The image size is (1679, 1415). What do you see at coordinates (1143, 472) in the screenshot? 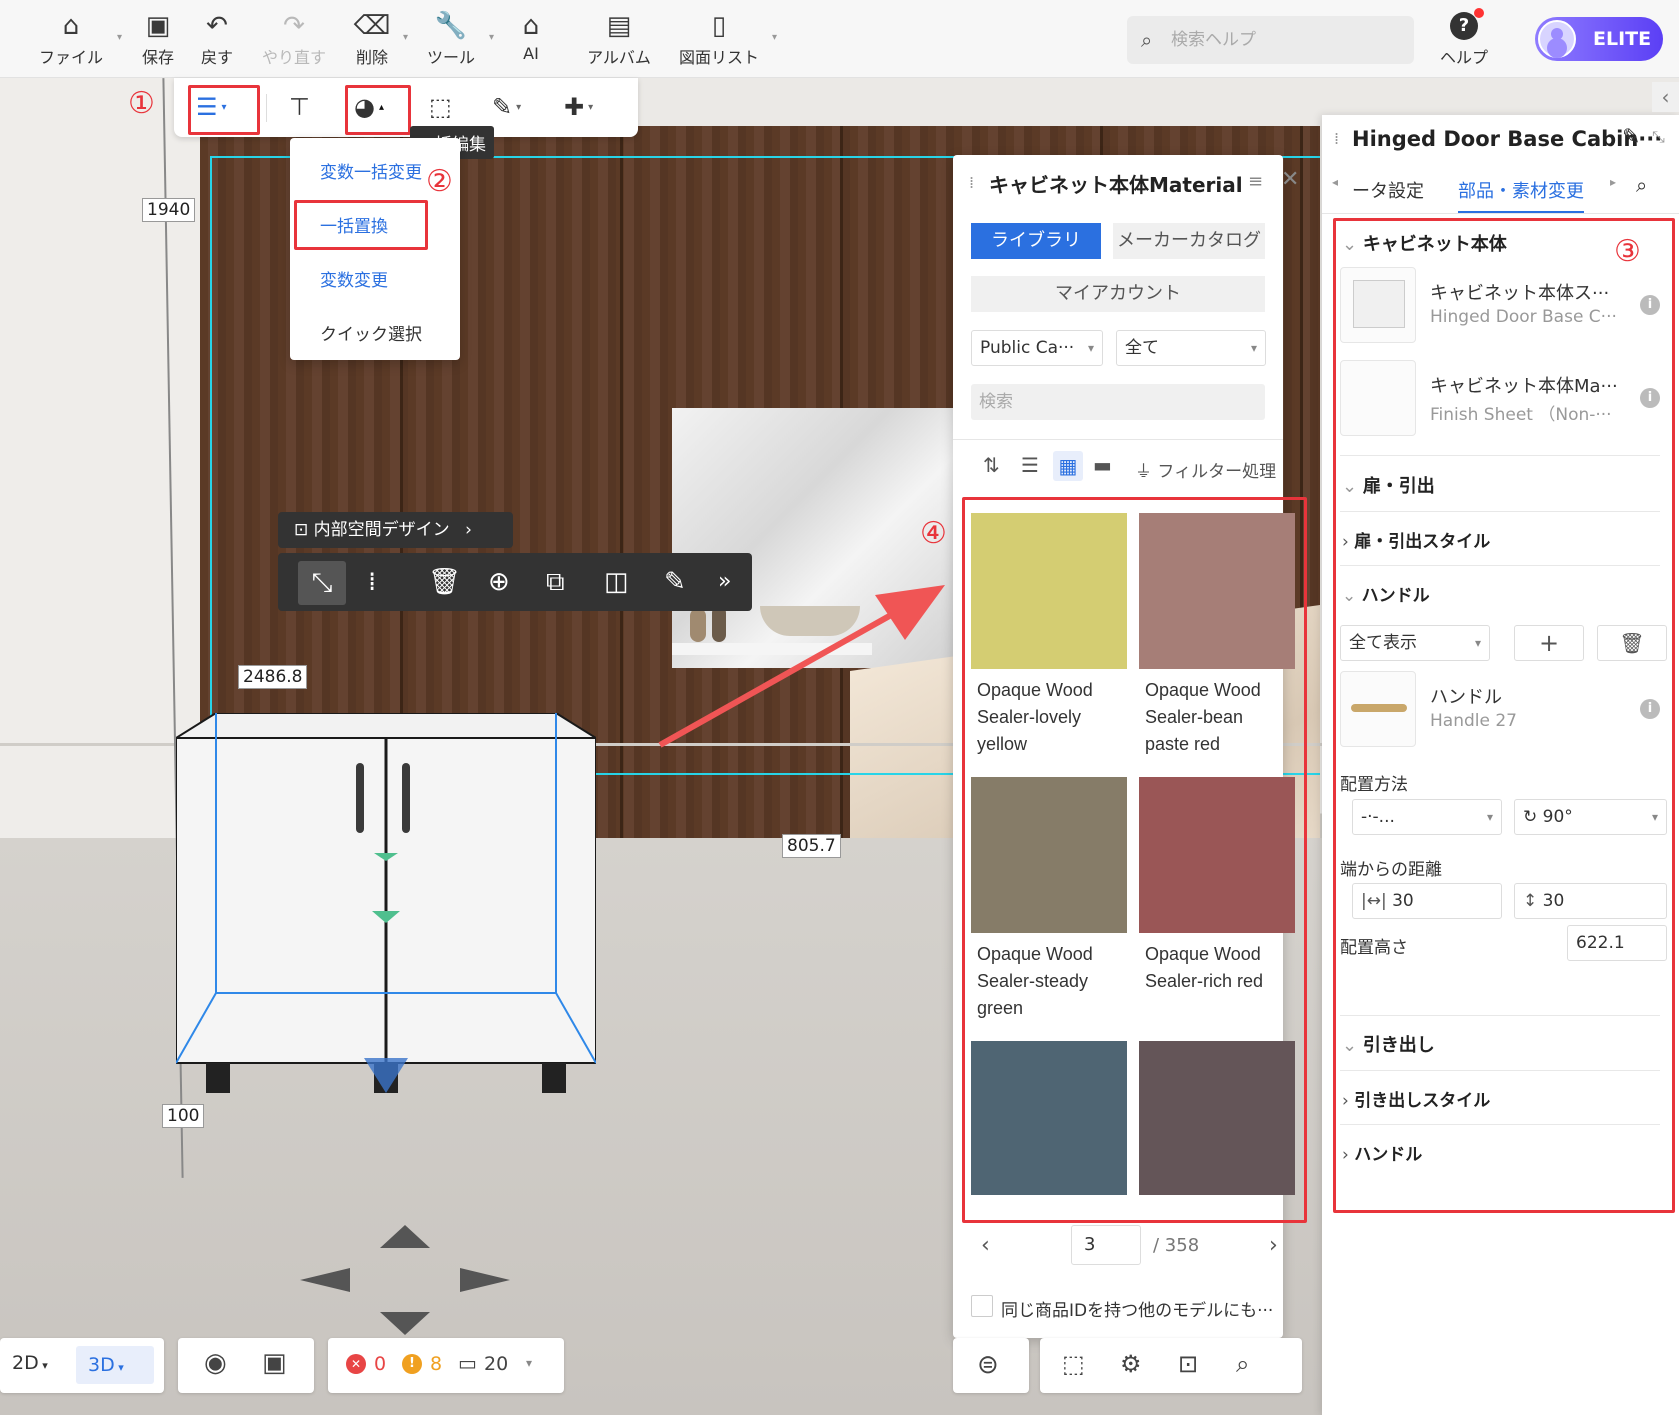
I see `filter-icon: ⏚` at bounding box center [1143, 472].